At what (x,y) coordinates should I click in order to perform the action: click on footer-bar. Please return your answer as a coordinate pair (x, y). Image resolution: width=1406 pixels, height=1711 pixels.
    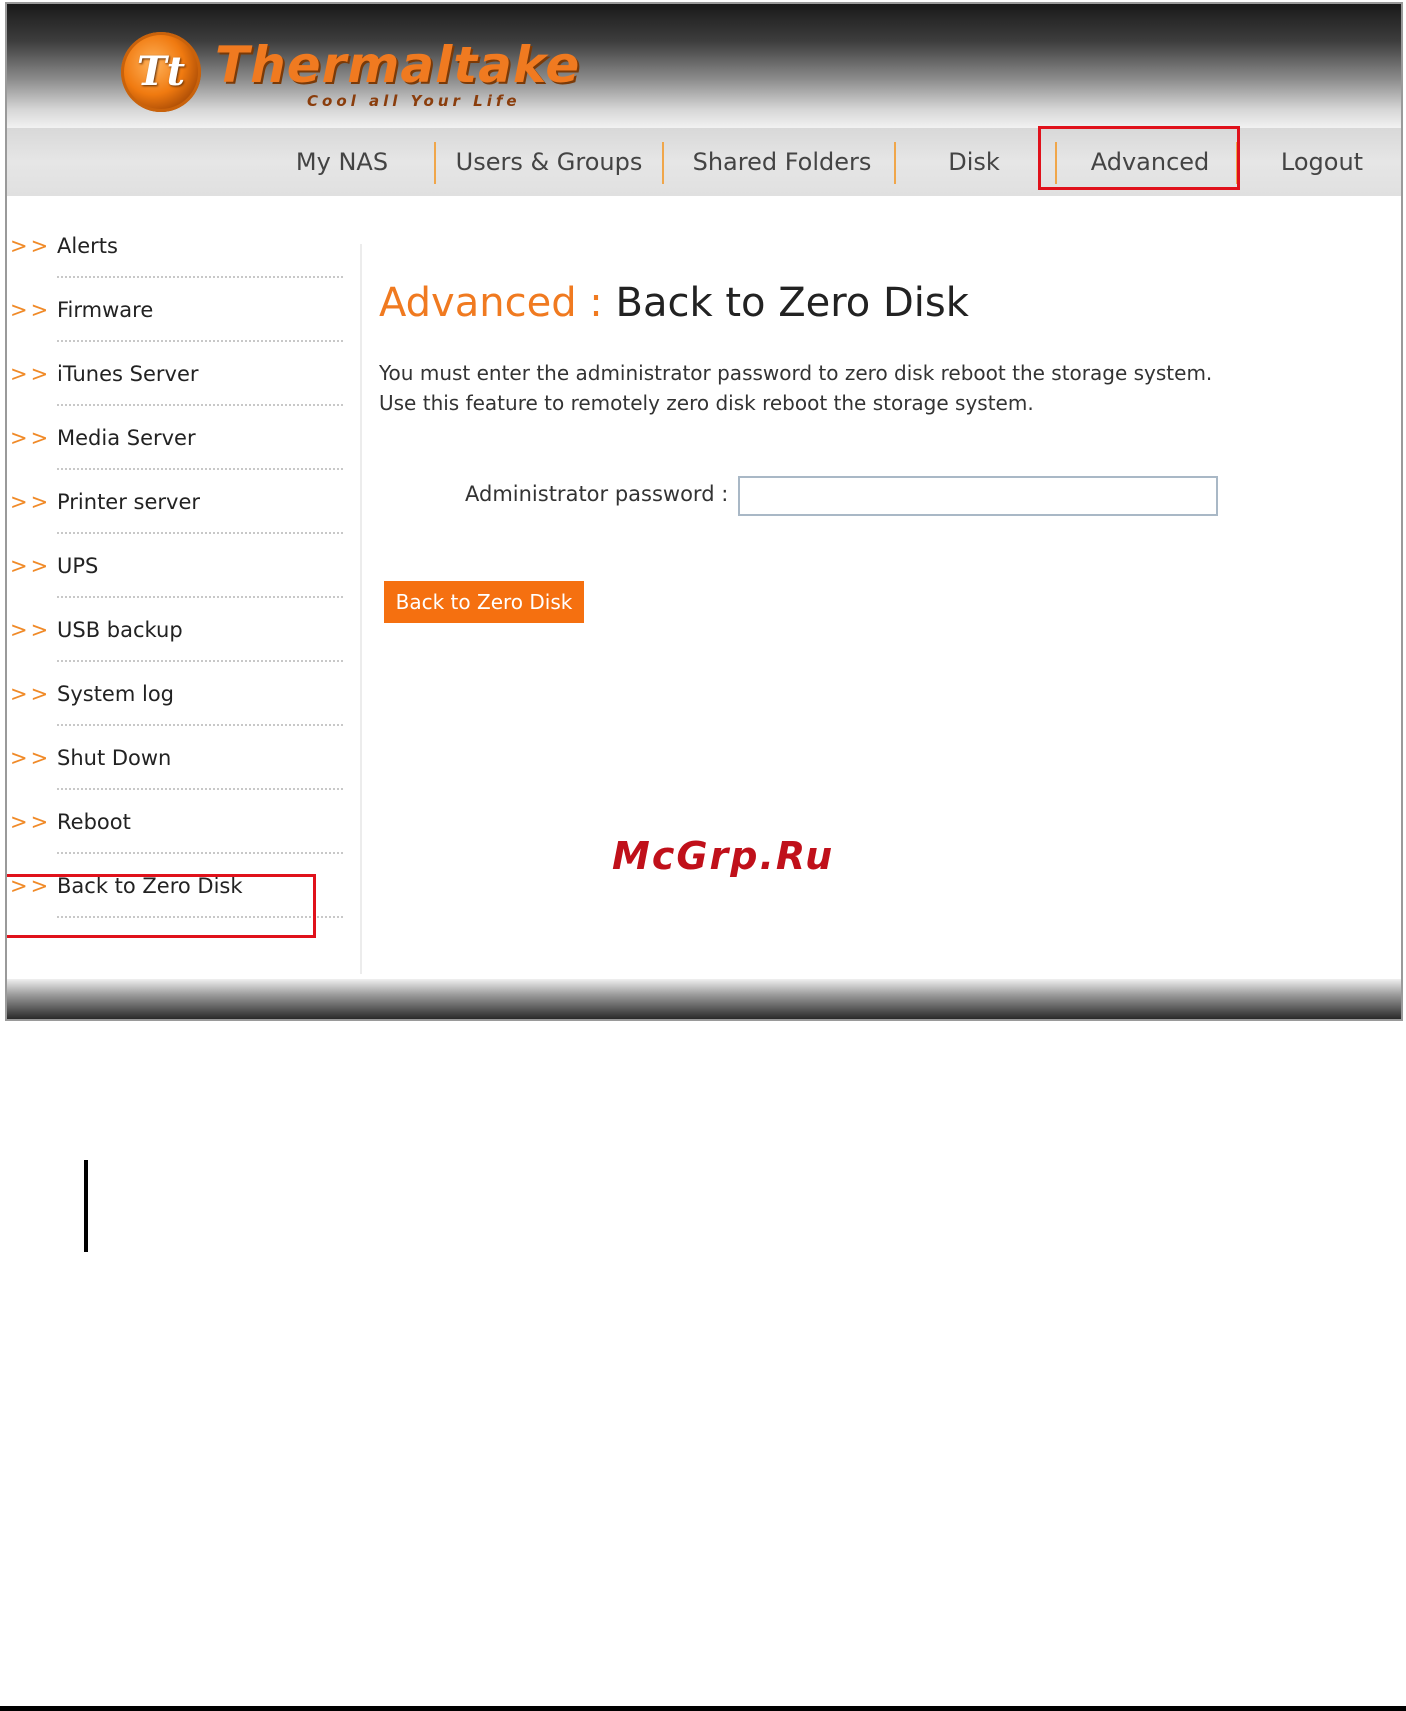
    Looking at the image, I should click on (704, 999).